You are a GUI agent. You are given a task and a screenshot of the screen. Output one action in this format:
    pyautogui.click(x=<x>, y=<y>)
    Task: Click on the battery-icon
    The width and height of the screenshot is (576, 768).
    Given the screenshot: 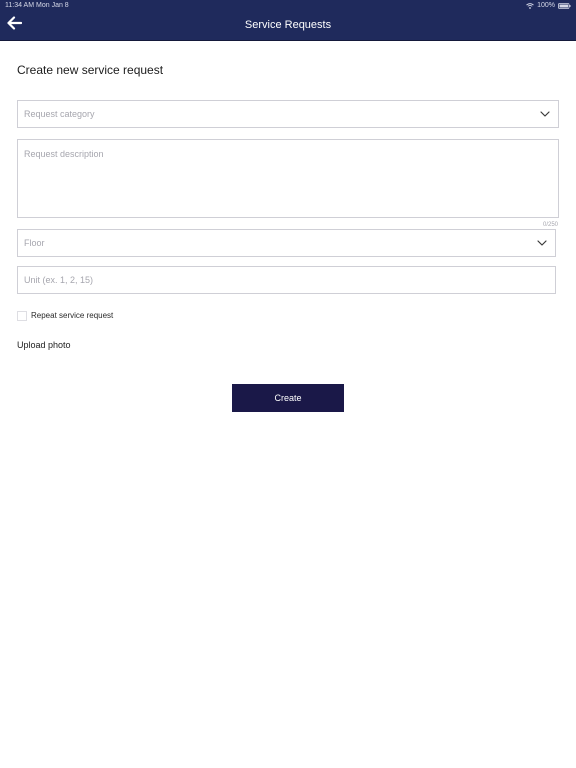 What is the action you would take?
    pyautogui.click(x=564, y=5)
    